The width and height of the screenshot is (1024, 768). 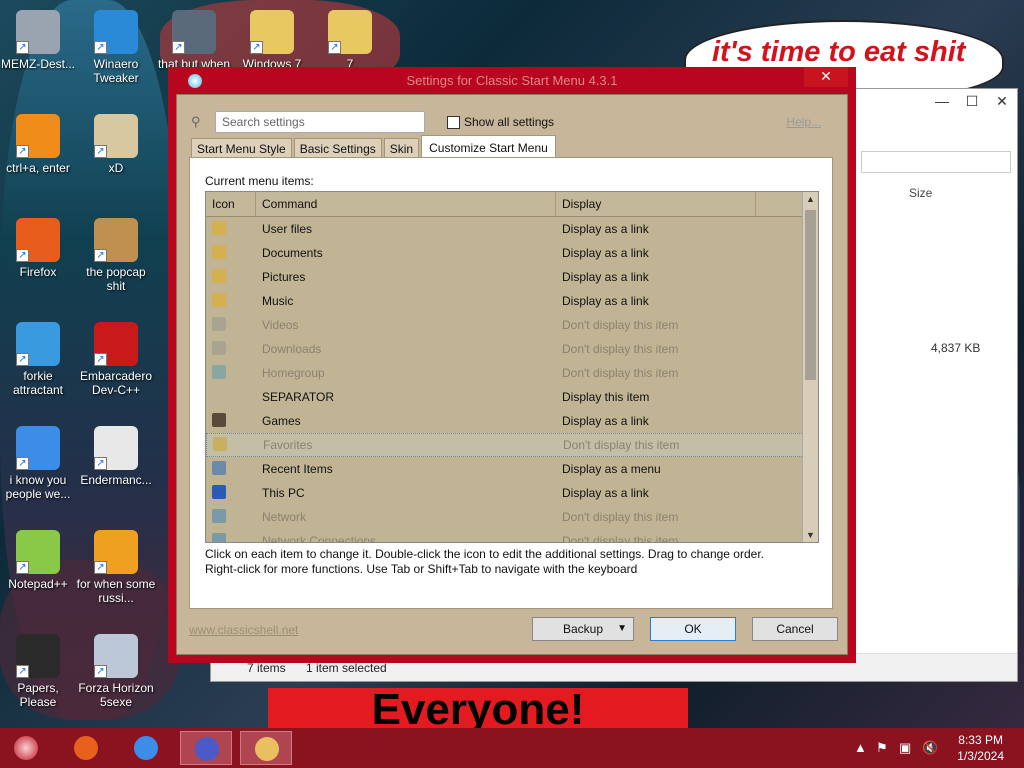 I want to click on column-header-command: Command, so click(x=406, y=204).